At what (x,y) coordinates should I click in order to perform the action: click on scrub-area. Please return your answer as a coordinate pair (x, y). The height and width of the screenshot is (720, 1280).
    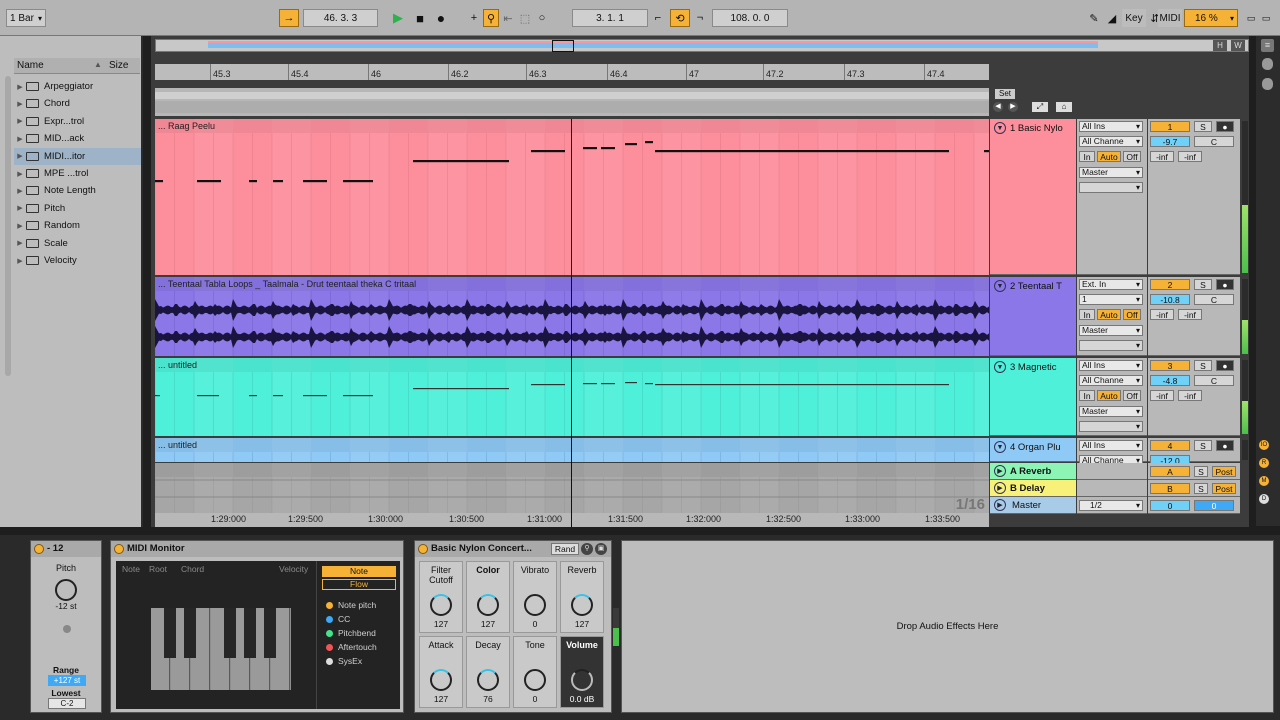
    Looking at the image, I should click on (572, 107).